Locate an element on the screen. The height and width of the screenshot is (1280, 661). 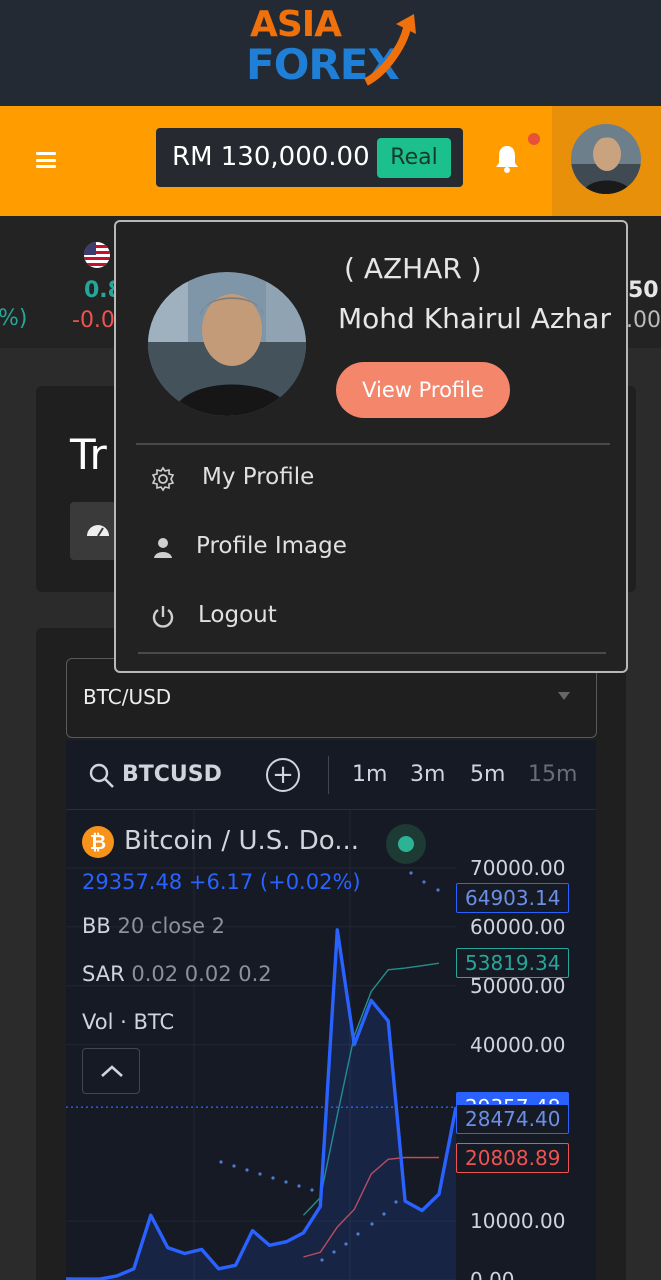
menu-item-my-profile: My Profile is located at coordinates (370, 479).